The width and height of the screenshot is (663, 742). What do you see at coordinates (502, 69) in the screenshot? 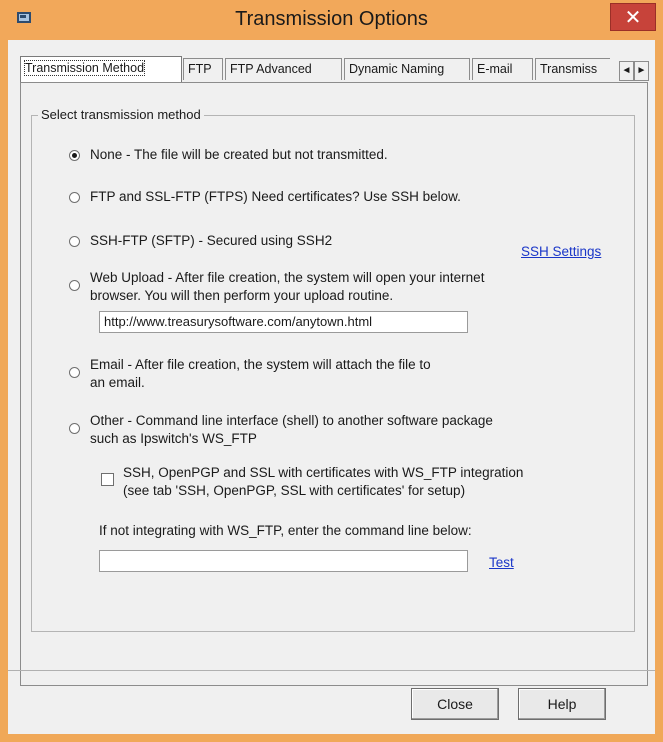
I see `tab-email: E-mail` at bounding box center [502, 69].